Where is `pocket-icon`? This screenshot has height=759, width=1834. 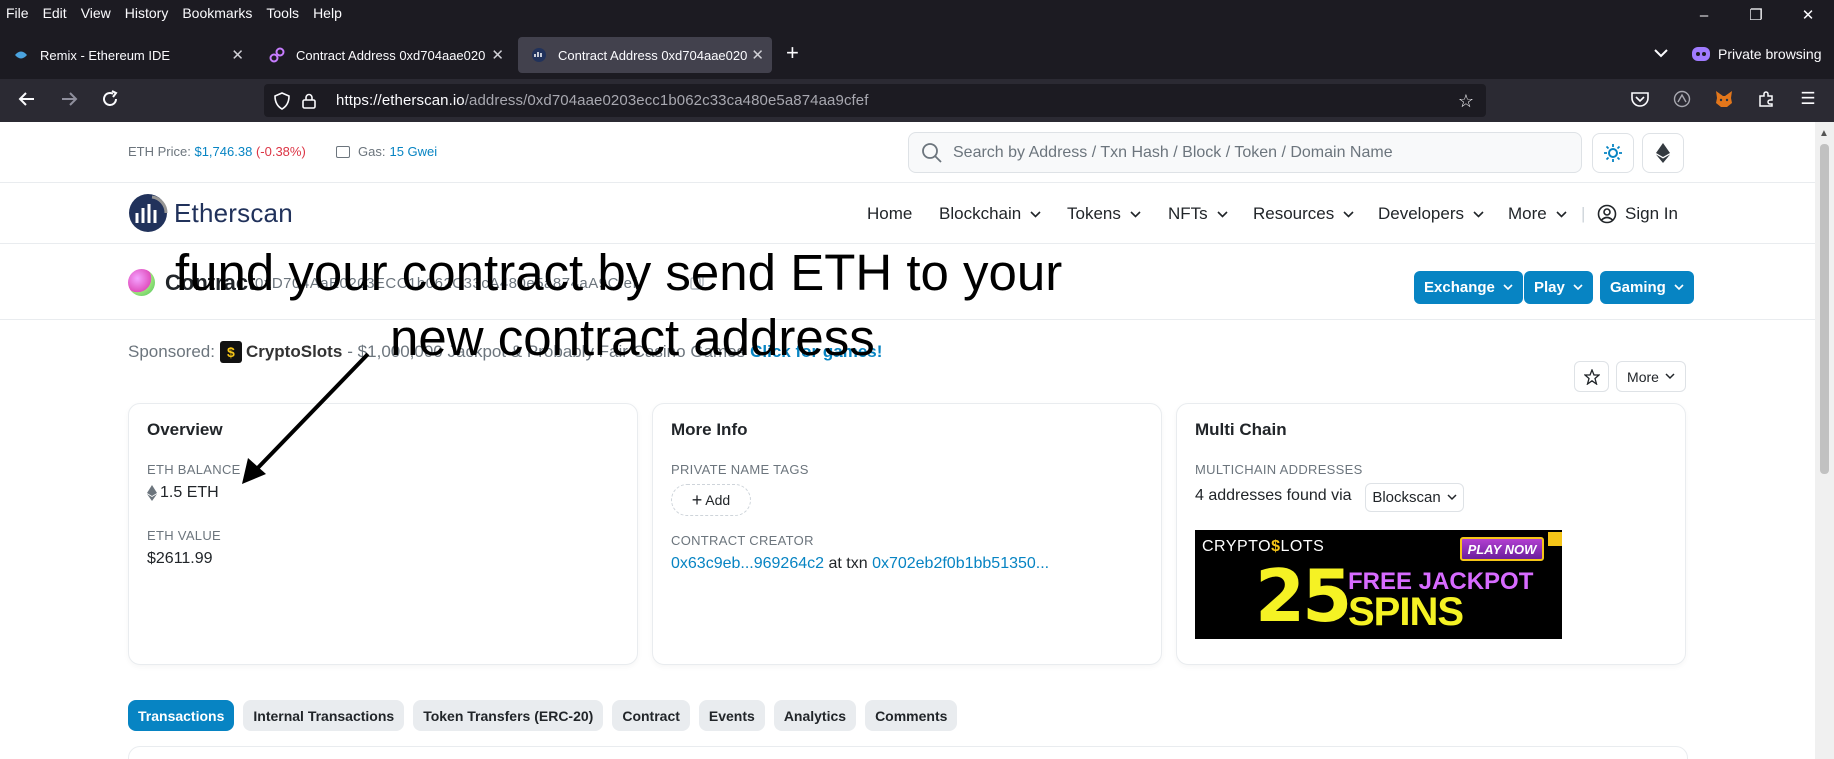
pocket-icon is located at coordinates (1640, 99).